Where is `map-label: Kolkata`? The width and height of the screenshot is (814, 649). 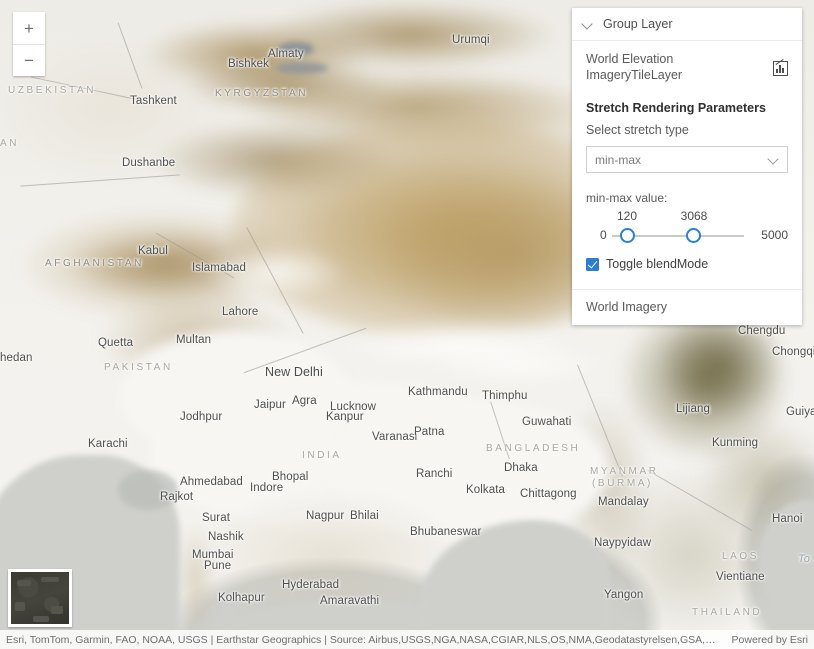
map-label: Kolkata is located at coordinates (486, 490).